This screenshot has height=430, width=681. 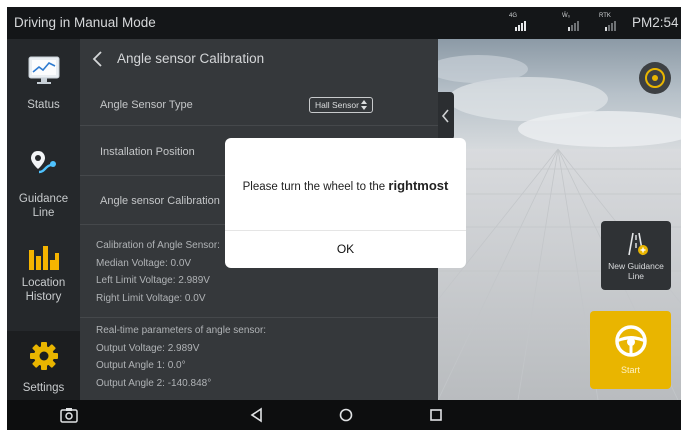 What do you see at coordinates (345, 185) in the screenshot?
I see `dialog-message: Please turn the wheel to the rightmost` at bounding box center [345, 185].